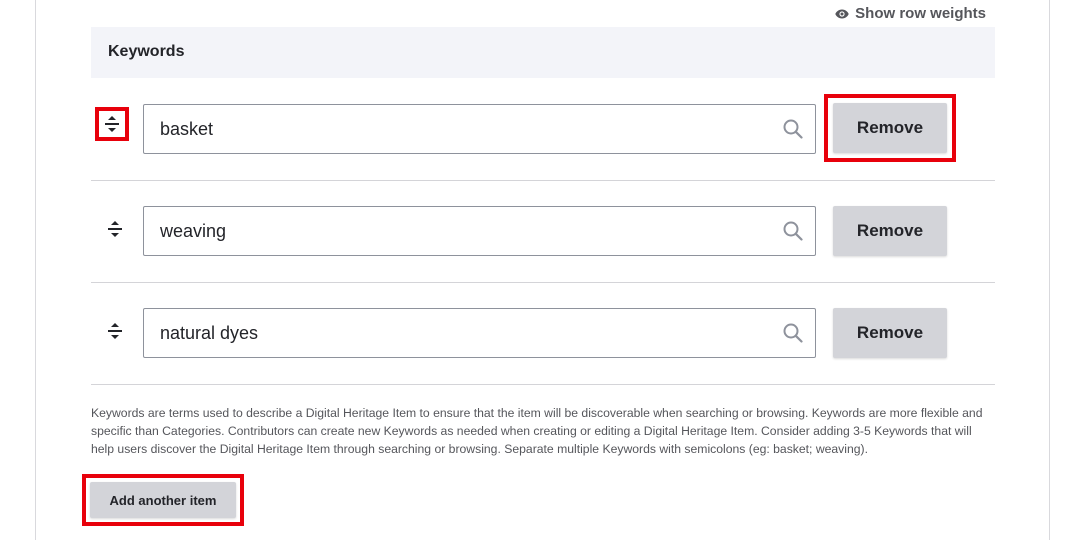 The image size is (1082, 540). I want to click on keywords-header-label: Keywords, so click(146, 51).